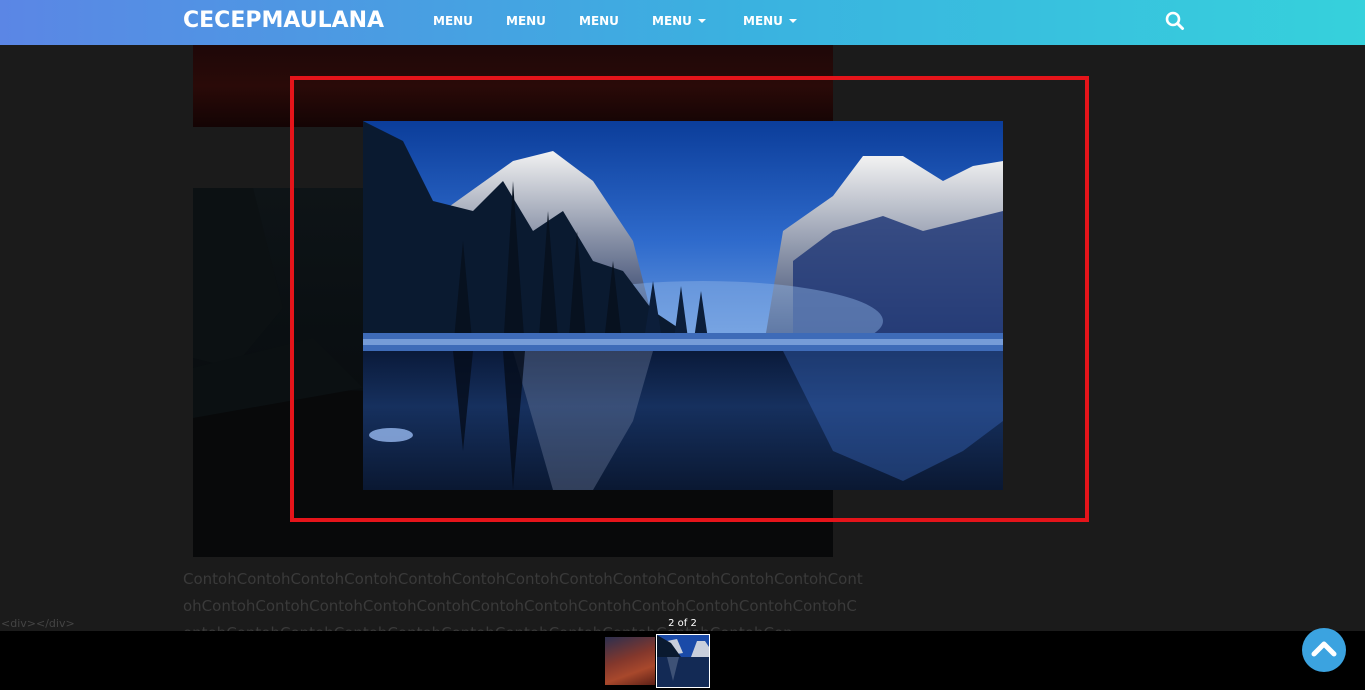 The height and width of the screenshot is (690, 1365). I want to click on lightbox-counter: 2 of 2, so click(682, 623).